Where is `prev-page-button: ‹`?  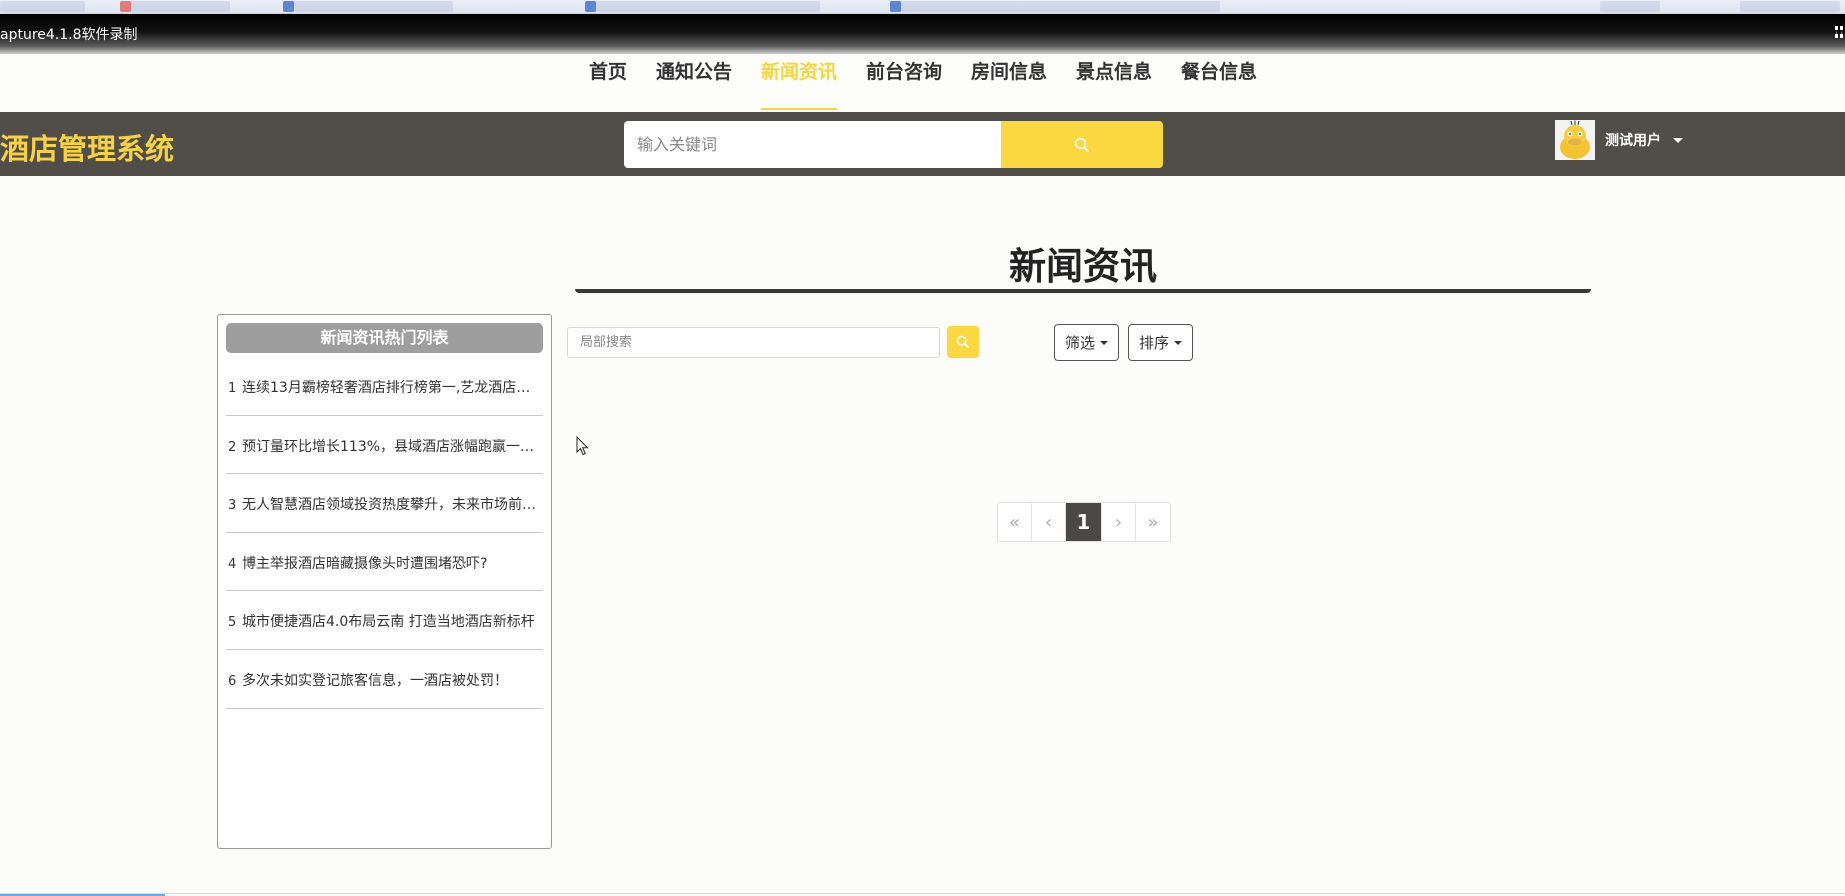
prev-page-button: ‹ is located at coordinates (1049, 522).